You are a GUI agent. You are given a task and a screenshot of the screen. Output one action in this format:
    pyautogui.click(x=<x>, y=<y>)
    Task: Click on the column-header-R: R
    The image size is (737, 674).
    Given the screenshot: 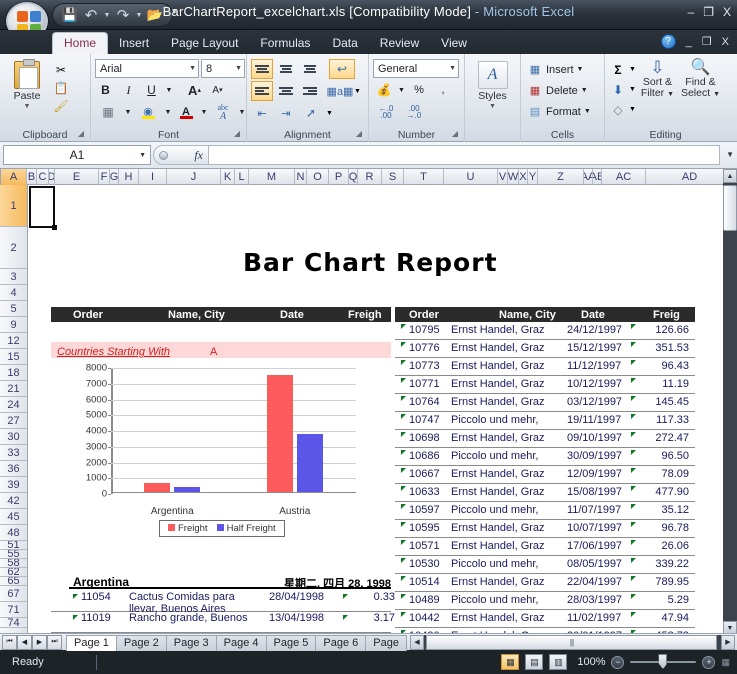 What is the action you would take?
    pyautogui.click(x=370, y=177)
    